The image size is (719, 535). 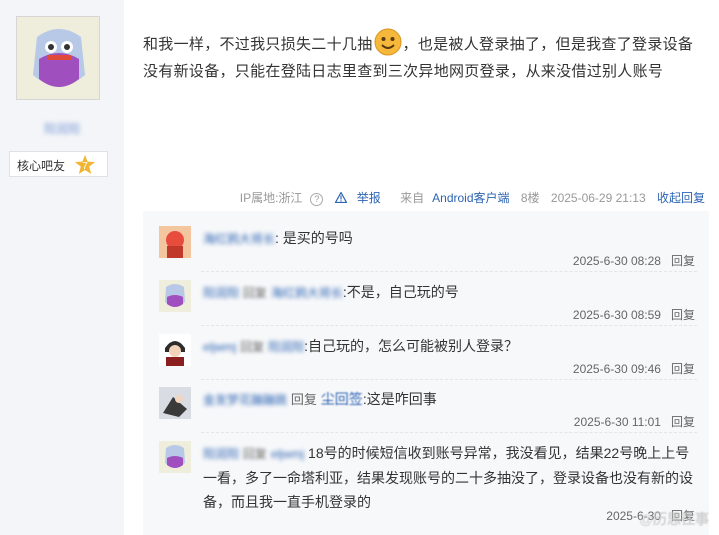 What do you see at coordinates (62, 128) in the screenshot?
I see `author-name-blurred: 阳润阳` at bounding box center [62, 128].